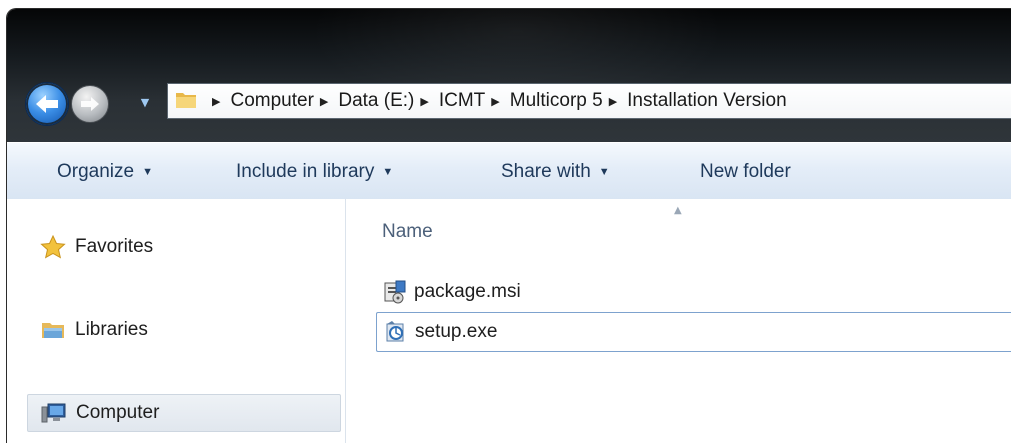 The height and width of the screenshot is (443, 1011). Describe the element at coordinates (305, 171) in the screenshot. I see `include-in-library-label: Include in library` at that location.